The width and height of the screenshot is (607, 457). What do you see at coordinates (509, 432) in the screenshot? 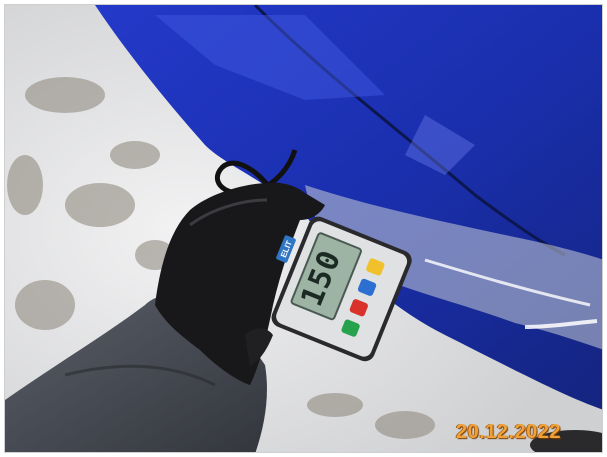
I see `date-stamp: 20.12.2022` at bounding box center [509, 432].